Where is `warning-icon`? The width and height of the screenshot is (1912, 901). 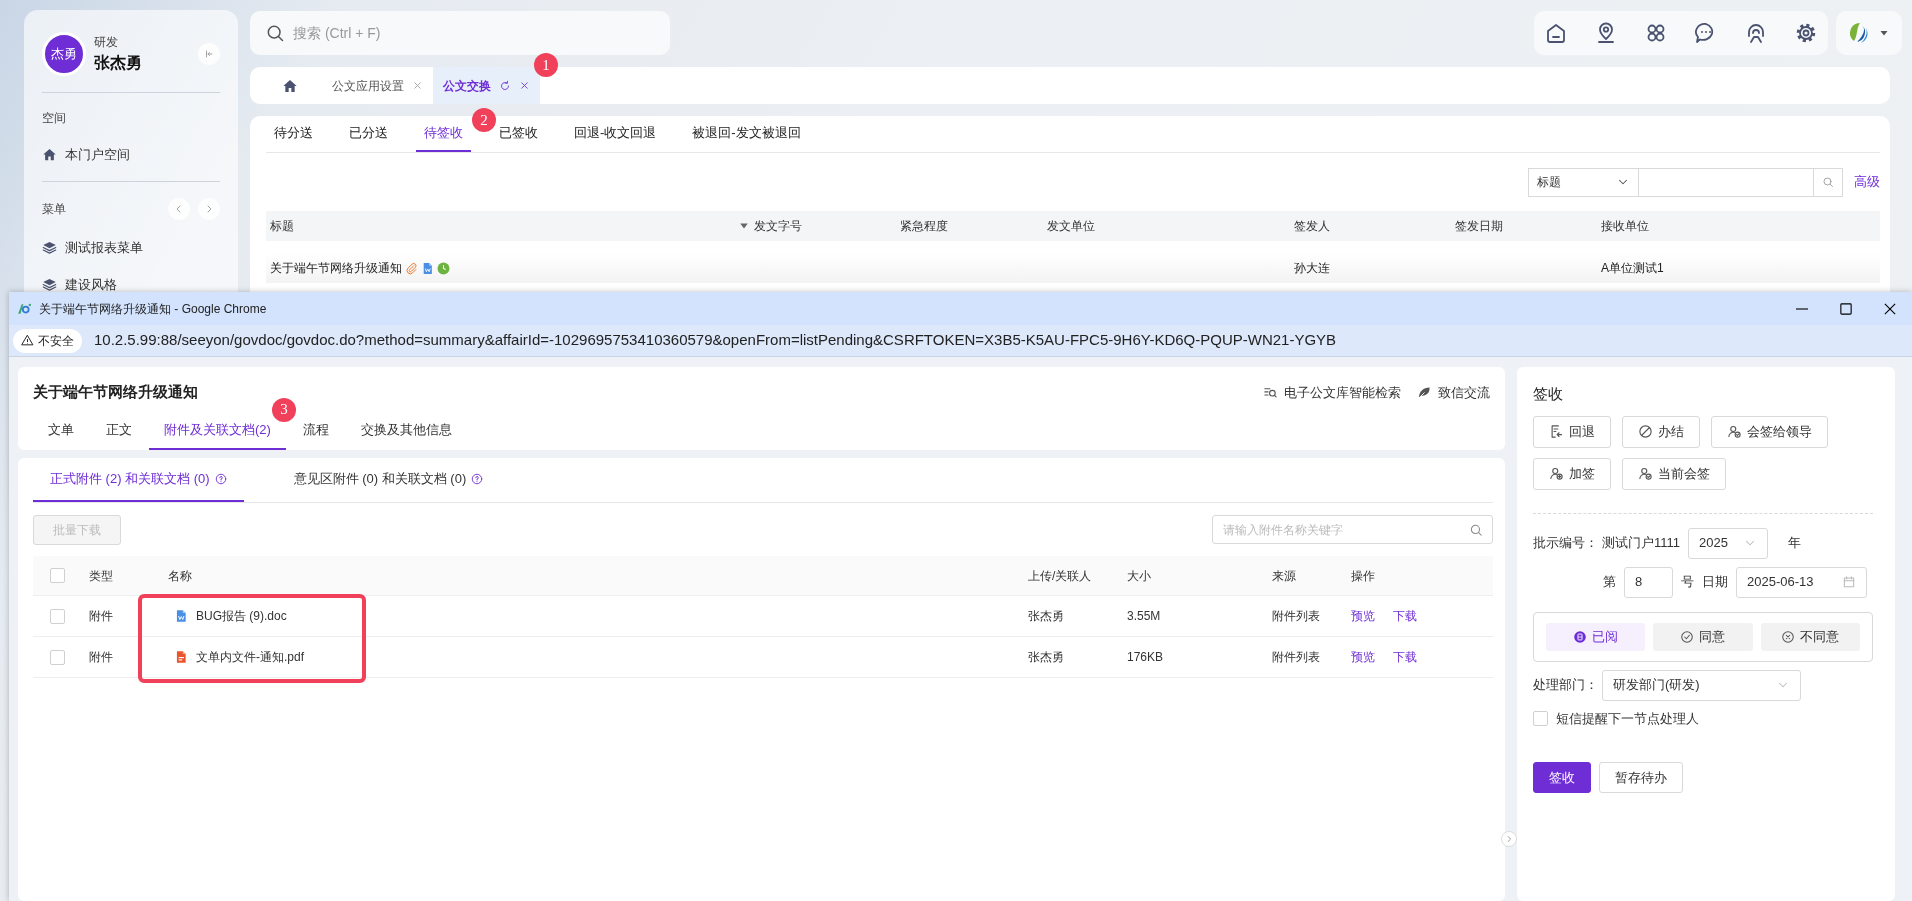 warning-icon is located at coordinates (27, 340).